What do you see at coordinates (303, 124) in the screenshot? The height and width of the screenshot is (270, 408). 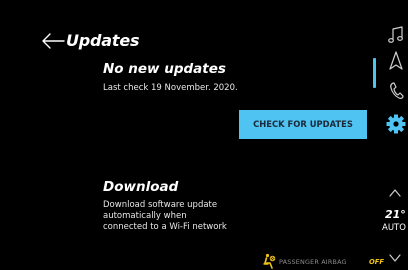 I see `check-for-updates-button: CHECK FOR UPDATES` at bounding box center [303, 124].